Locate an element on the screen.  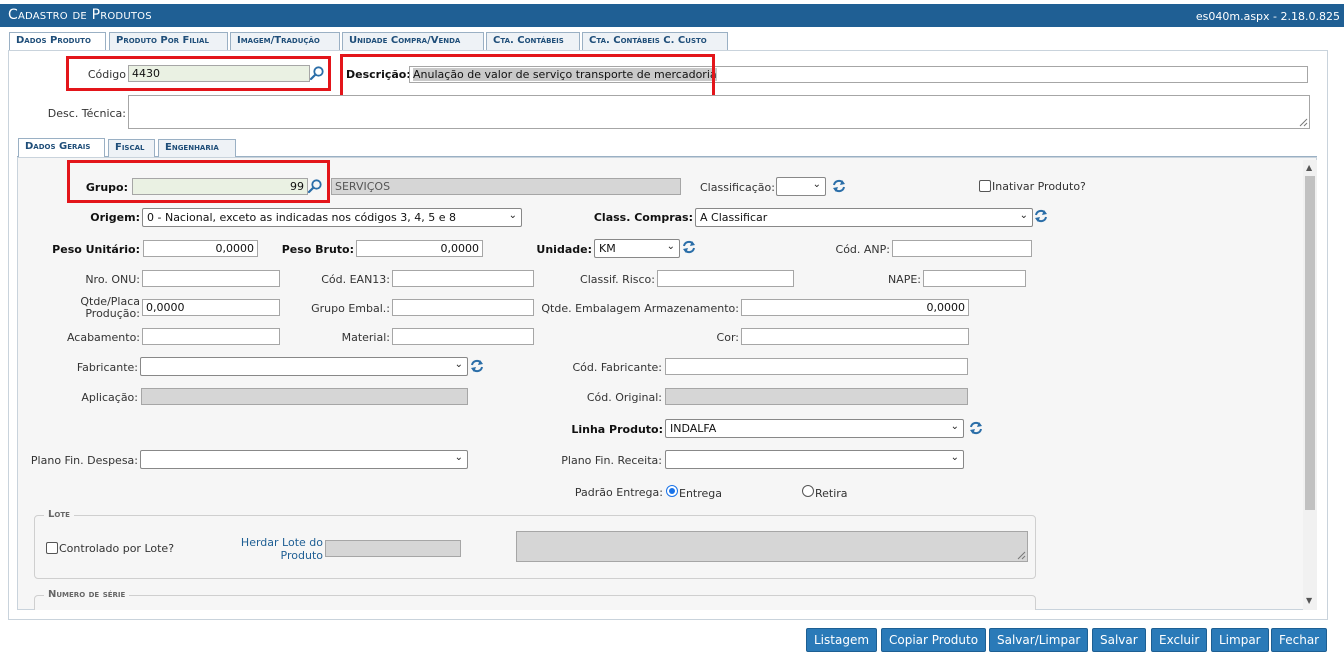
lote-legend: Lote is located at coordinates (59, 514).